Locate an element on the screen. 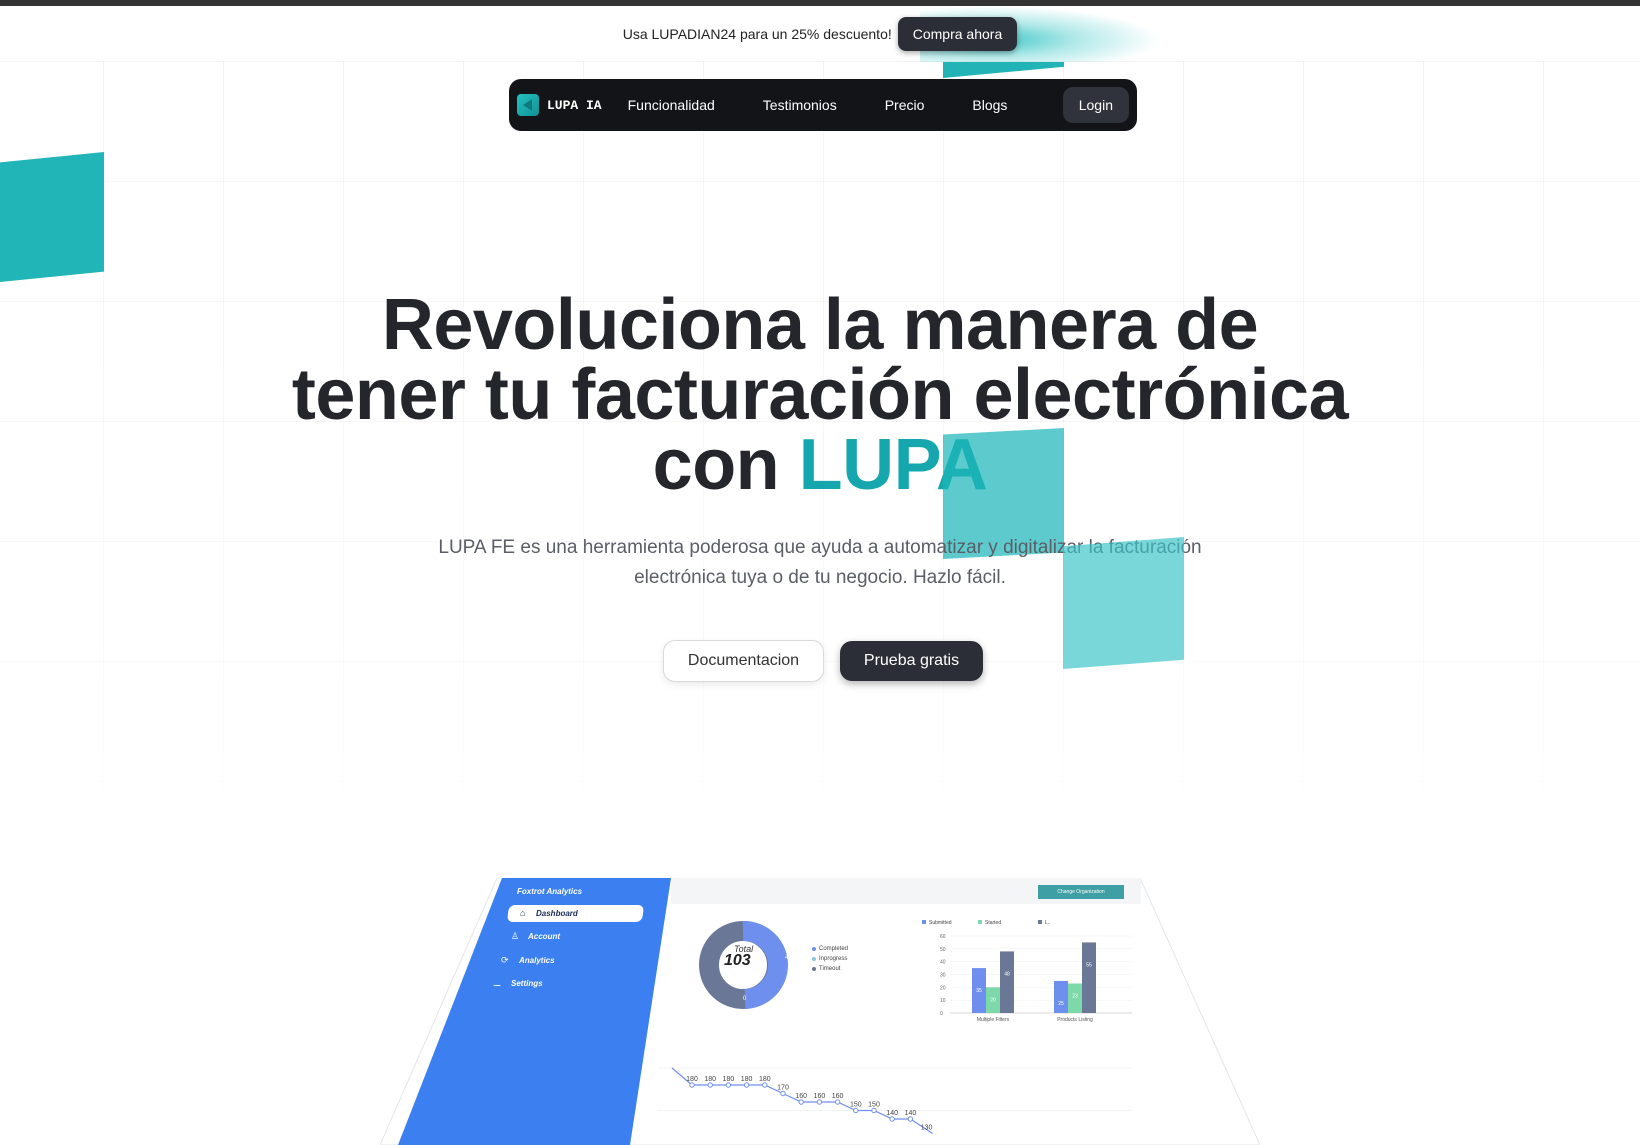  hero-title-line-2: tener tu facturación electrónica is located at coordinates (820, 395).